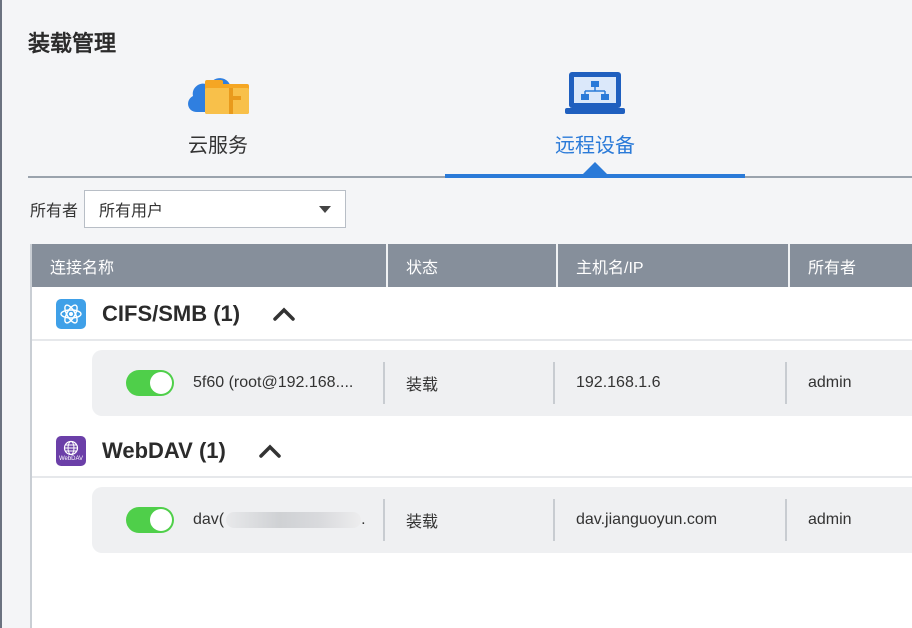 Image resolution: width=912 pixels, height=628 pixels. What do you see at coordinates (54, 211) in the screenshot?
I see `owner-filter-label: 所有者` at bounding box center [54, 211].